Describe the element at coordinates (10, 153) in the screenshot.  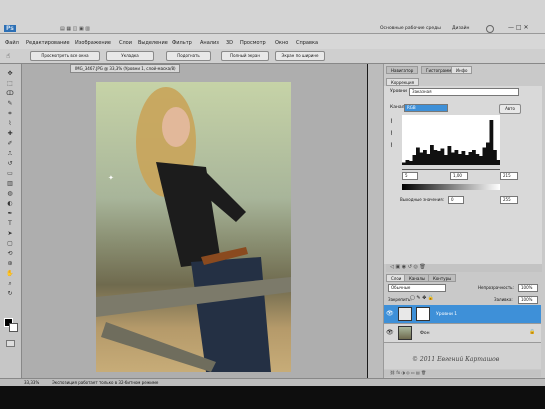
I see `stamp-tool-icon: ⎍` at that location.